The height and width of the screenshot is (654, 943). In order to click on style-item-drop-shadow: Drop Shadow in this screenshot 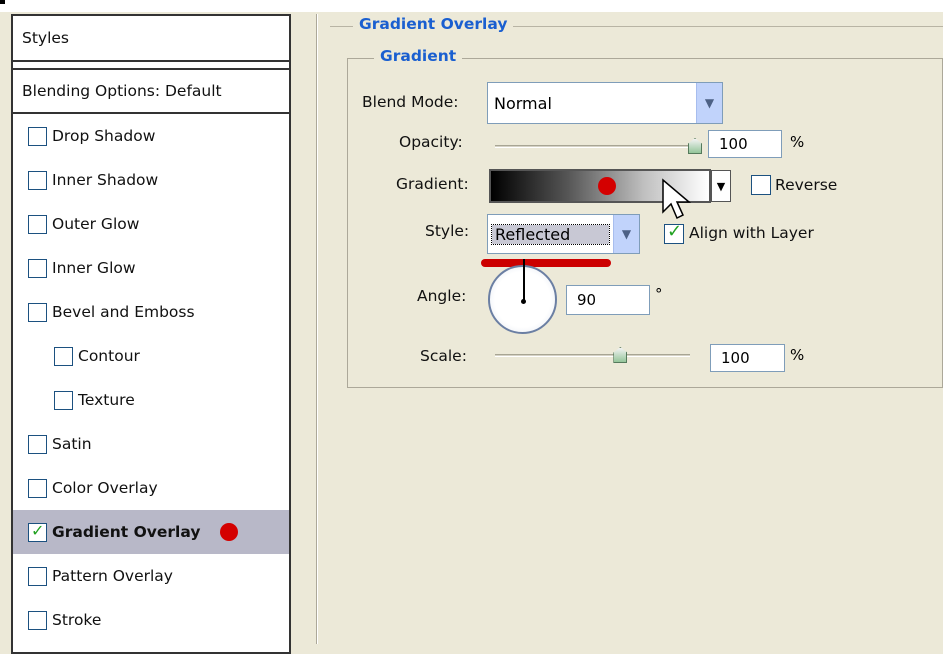, I will do `click(151, 136)`.